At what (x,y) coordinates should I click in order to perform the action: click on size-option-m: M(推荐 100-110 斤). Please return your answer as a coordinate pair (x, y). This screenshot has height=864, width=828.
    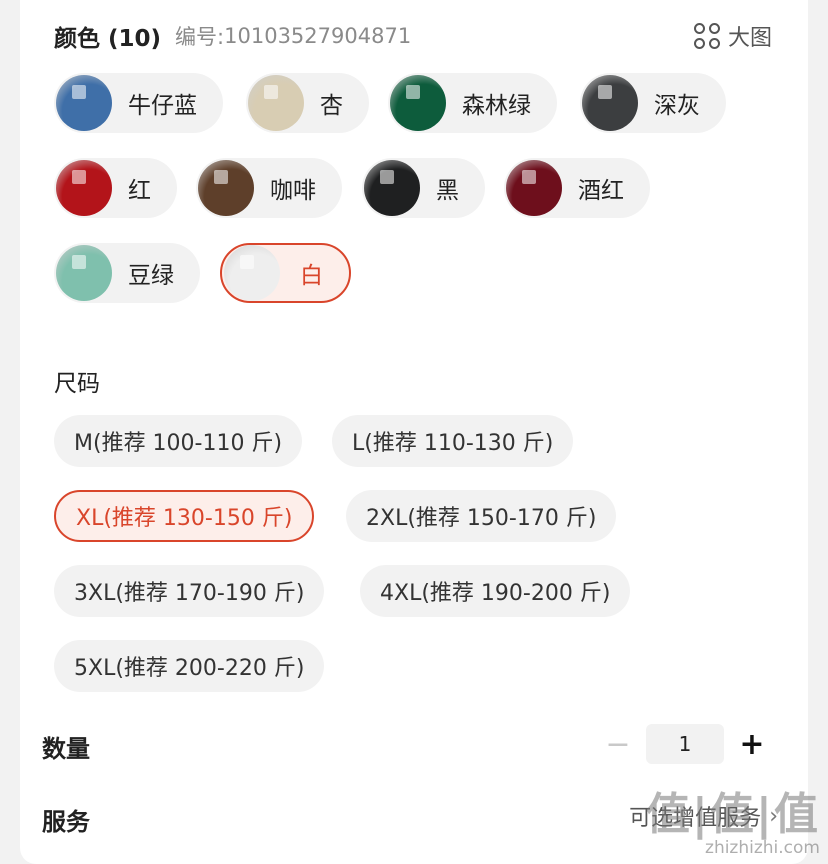
    Looking at the image, I should click on (178, 441).